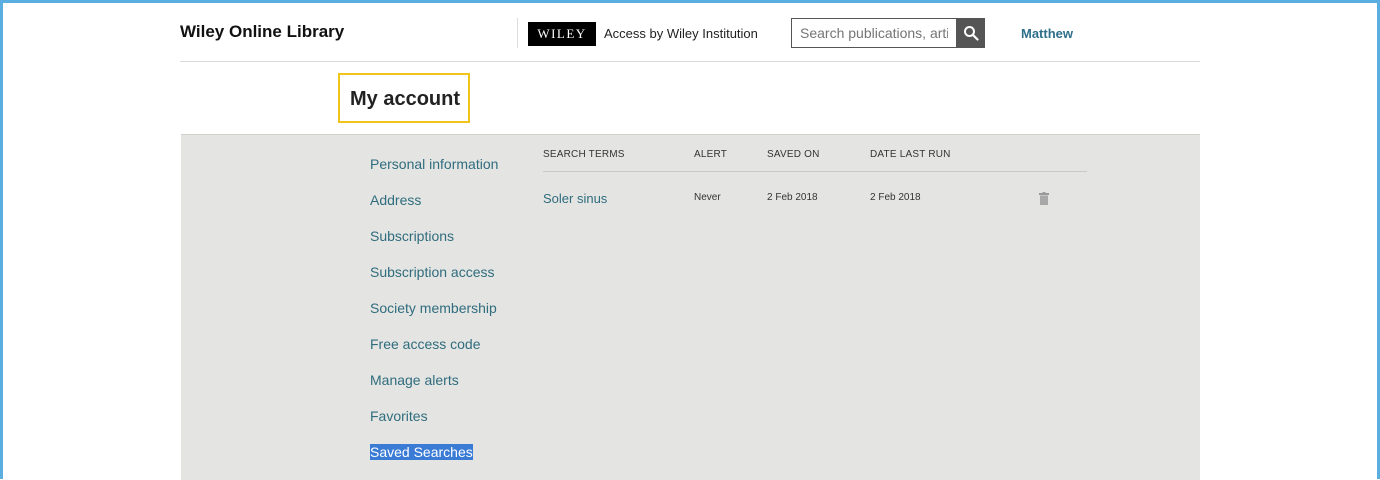 The width and height of the screenshot is (1380, 480). Describe the element at coordinates (711, 154) in the screenshot. I see `column-header-alert: ALERT` at that location.